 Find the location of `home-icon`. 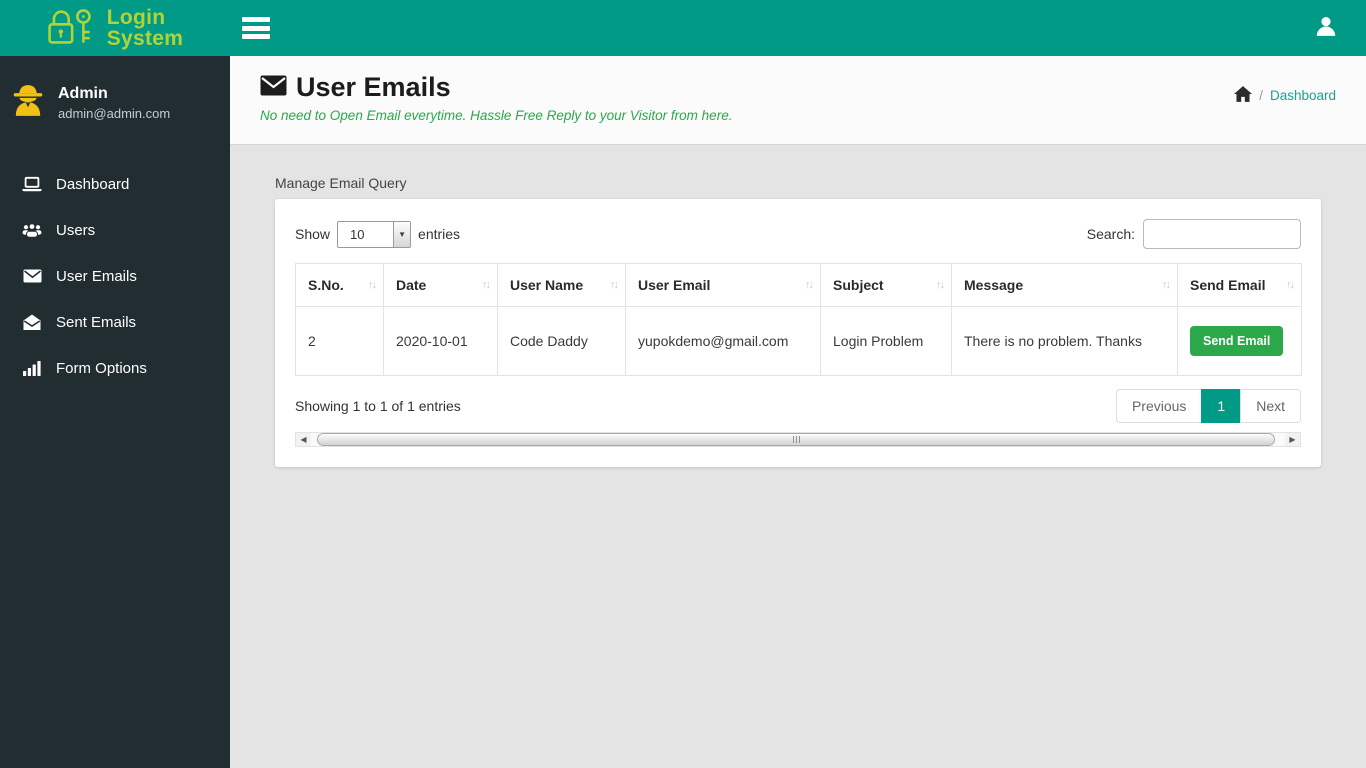

home-icon is located at coordinates (1243, 95).